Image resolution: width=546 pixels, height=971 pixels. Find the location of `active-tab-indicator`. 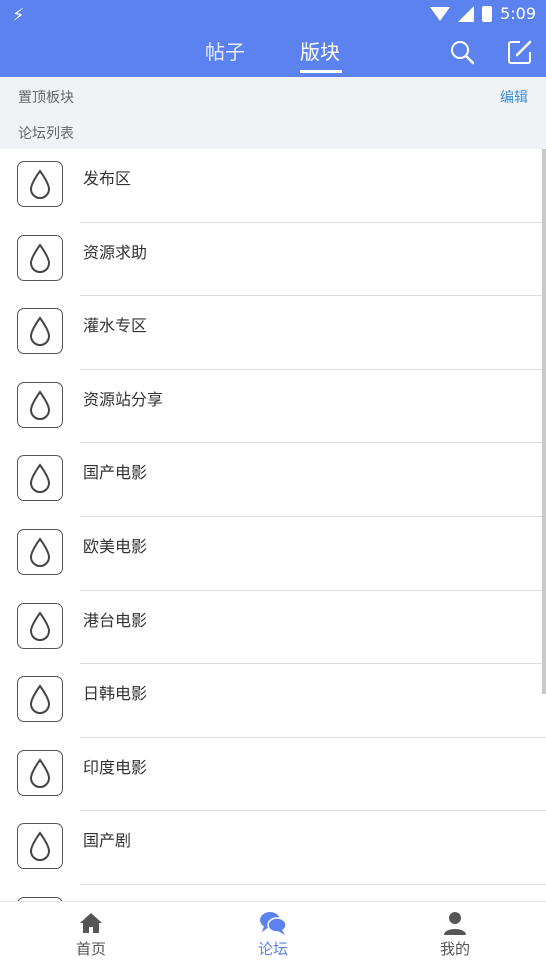

active-tab-indicator is located at coordinates (321, 71).